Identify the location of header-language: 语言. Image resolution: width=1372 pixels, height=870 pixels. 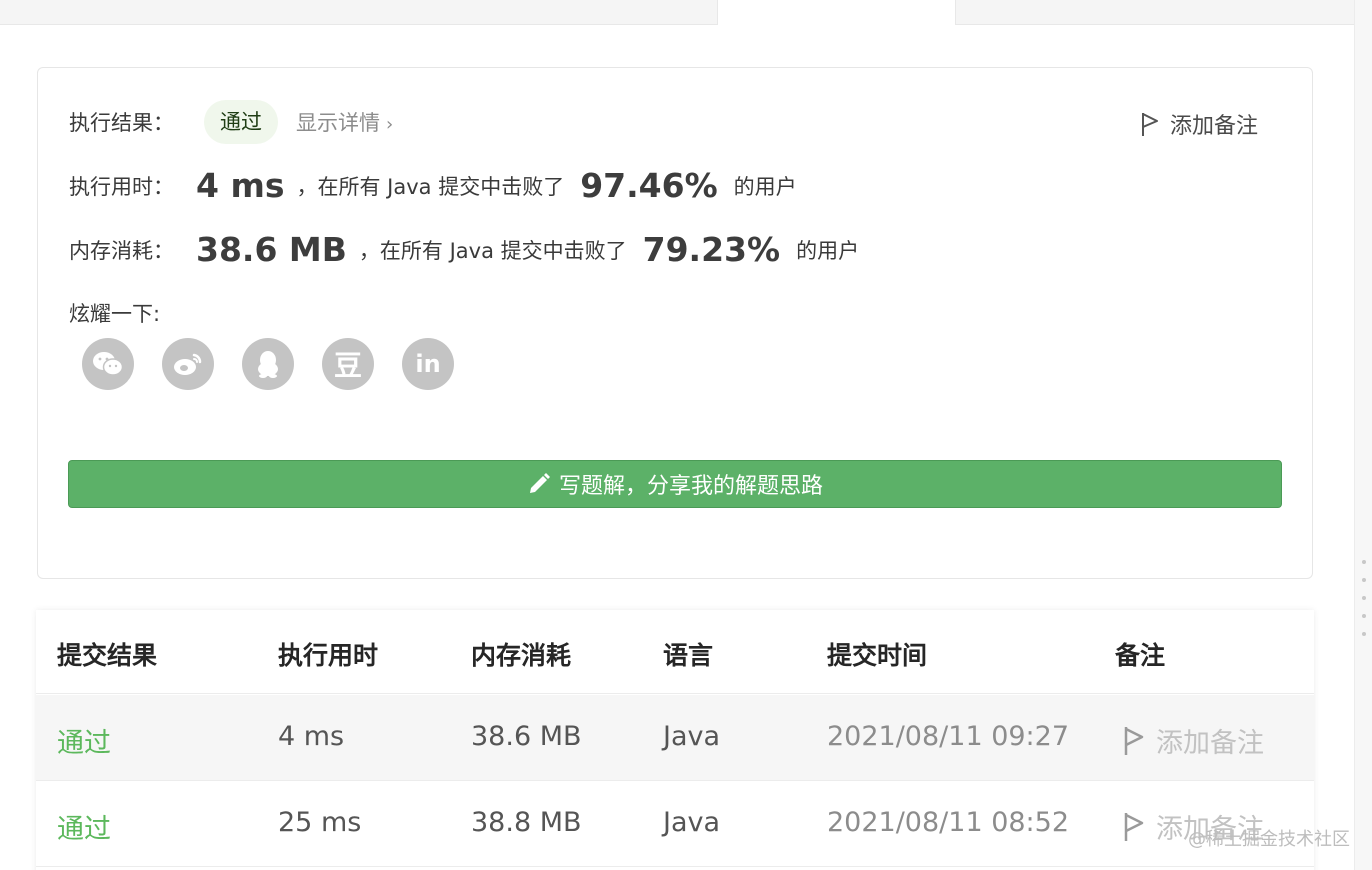
(688, 655).